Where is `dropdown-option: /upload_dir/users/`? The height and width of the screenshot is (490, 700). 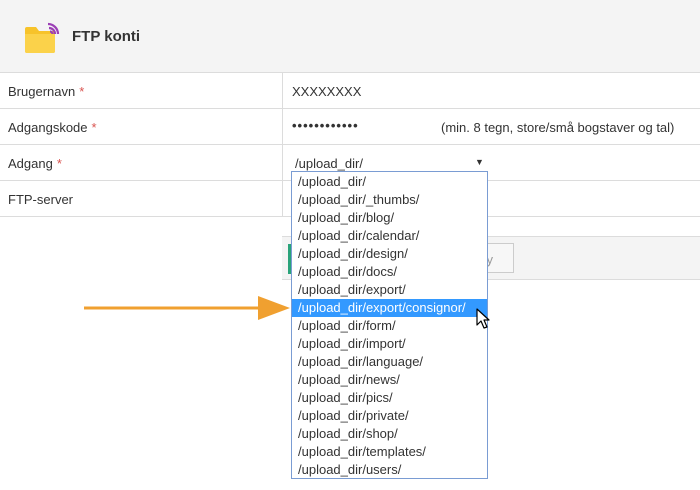
dropdown-option: /upload_dir/users/ is located at coordinates (389, 470).